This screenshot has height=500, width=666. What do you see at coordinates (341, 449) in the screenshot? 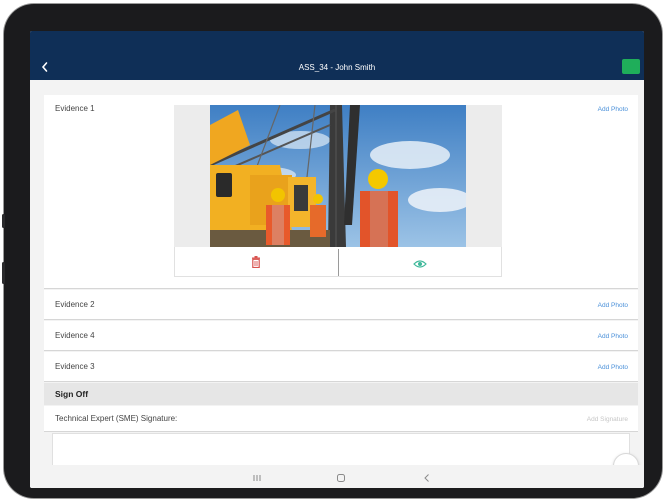
I see `signature-box` at bounding box center [341, 449].